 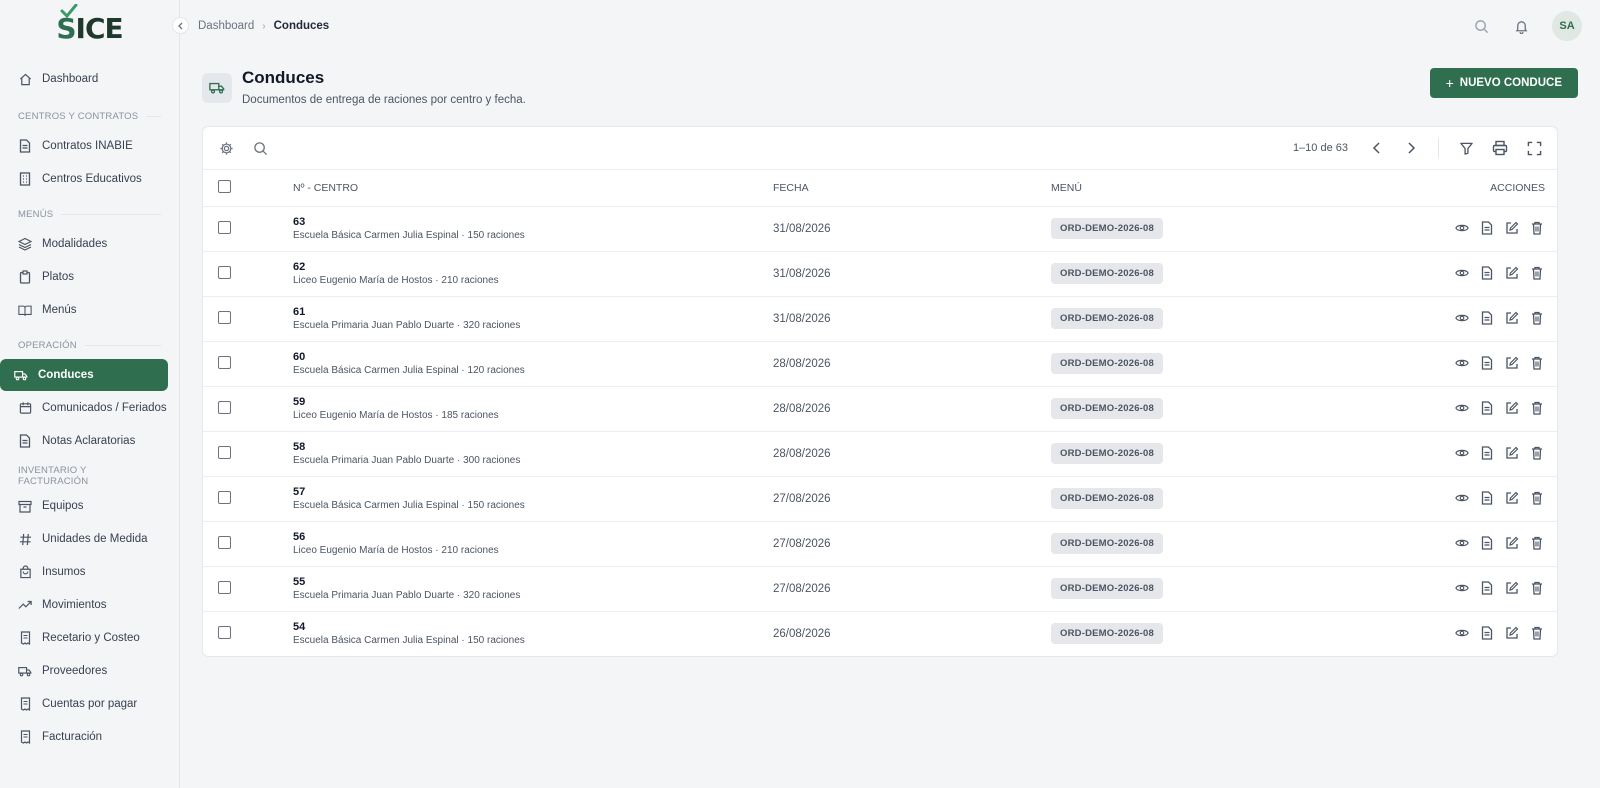 I want to click on print-icon, so click(x=1500, y=148).